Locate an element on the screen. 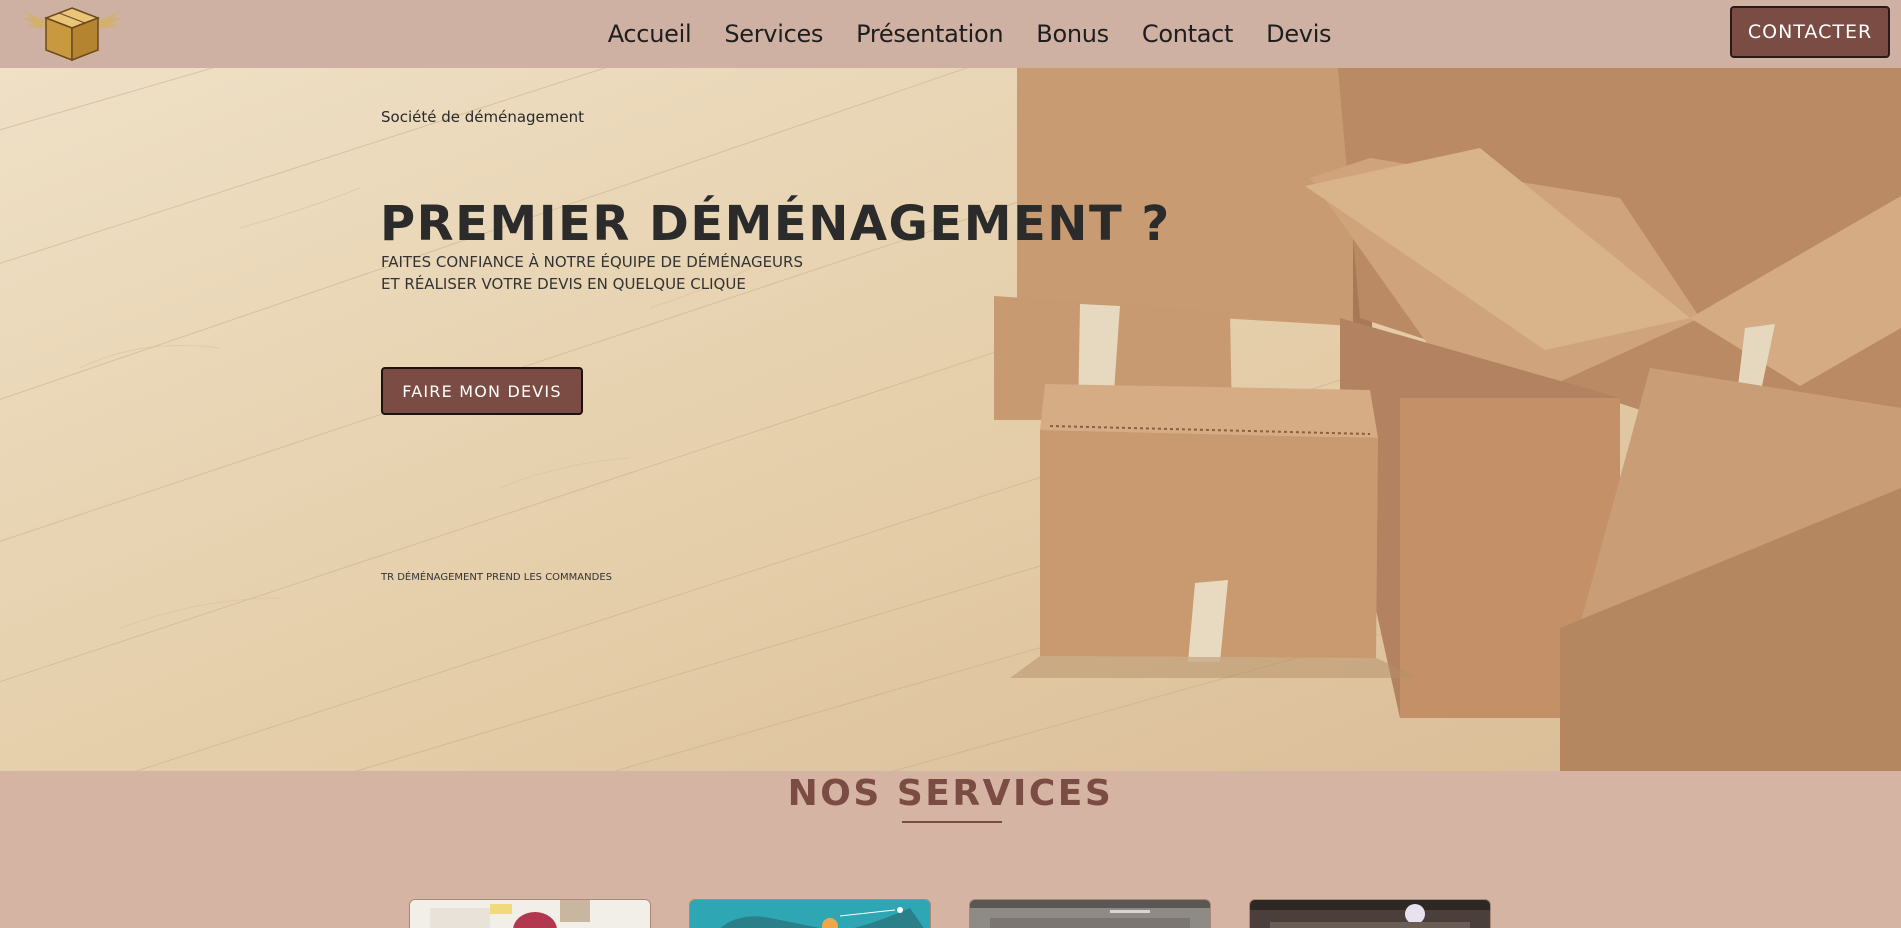  hero-title: PREMIER DÉMÉNAGEMENT ? is located at coordinates (775, 224).